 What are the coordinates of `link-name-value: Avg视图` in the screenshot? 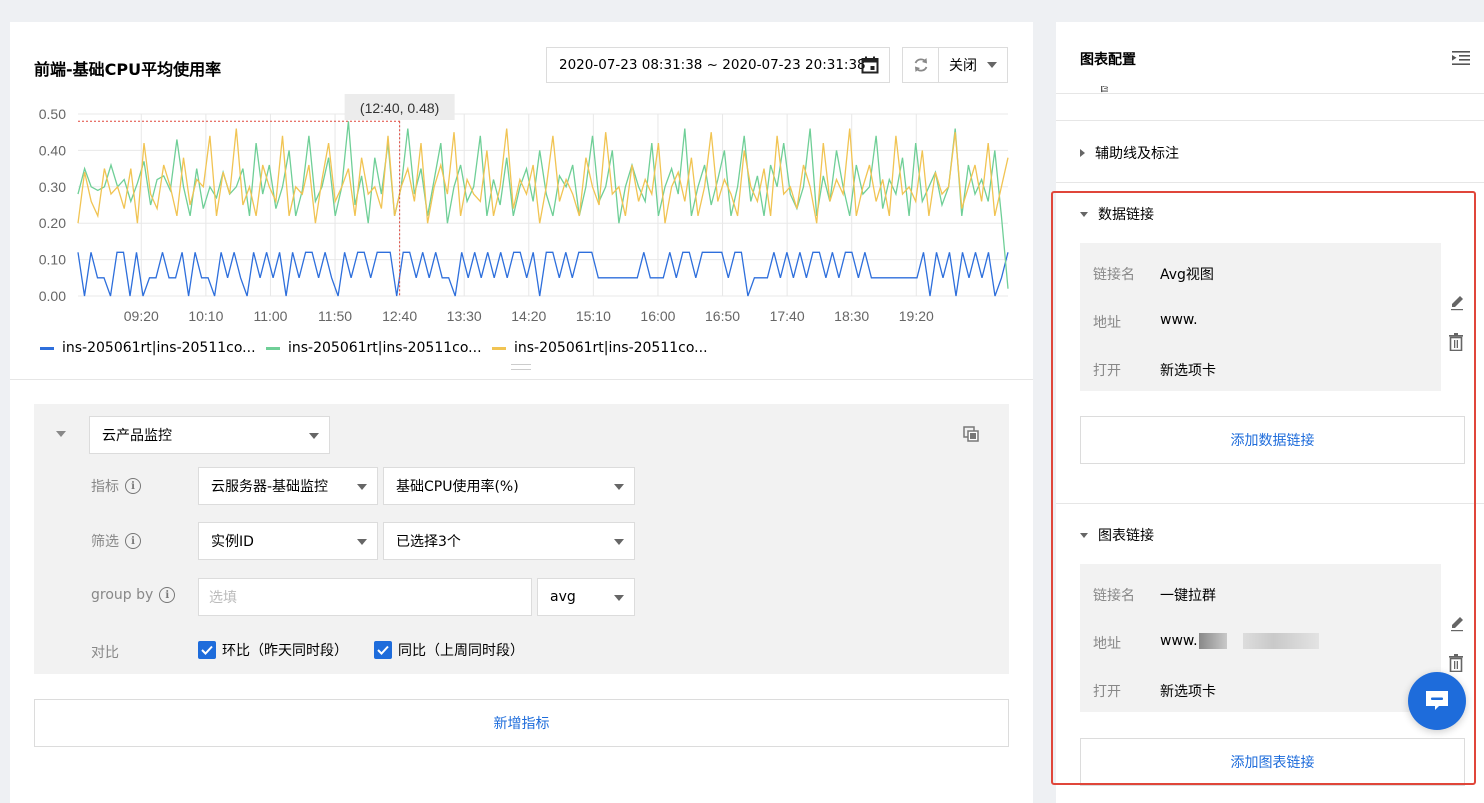 It's located at (1187, 275).